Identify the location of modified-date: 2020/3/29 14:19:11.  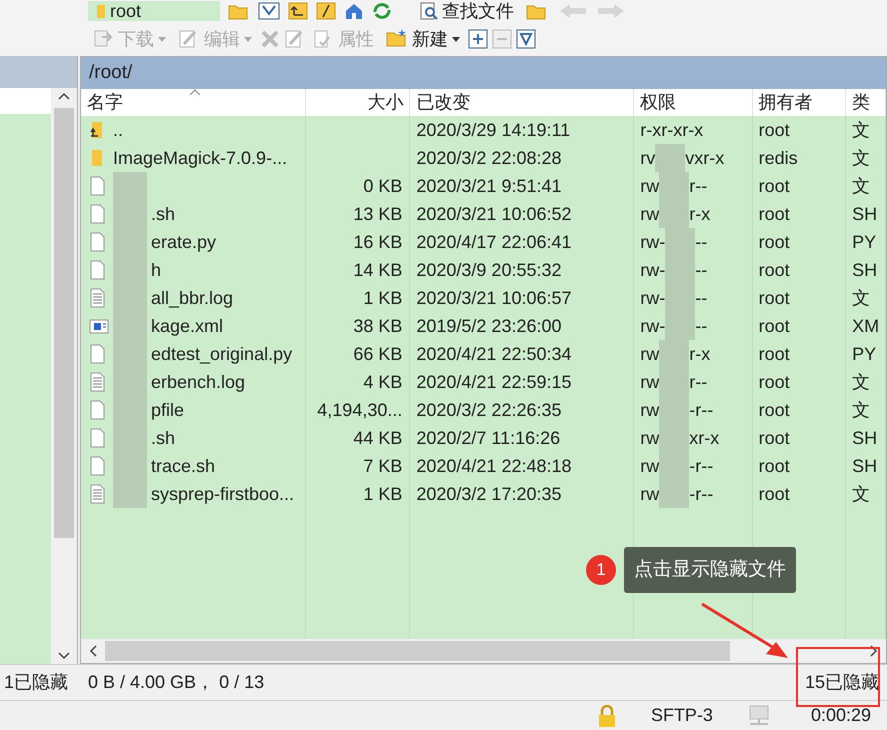
(493, 130).